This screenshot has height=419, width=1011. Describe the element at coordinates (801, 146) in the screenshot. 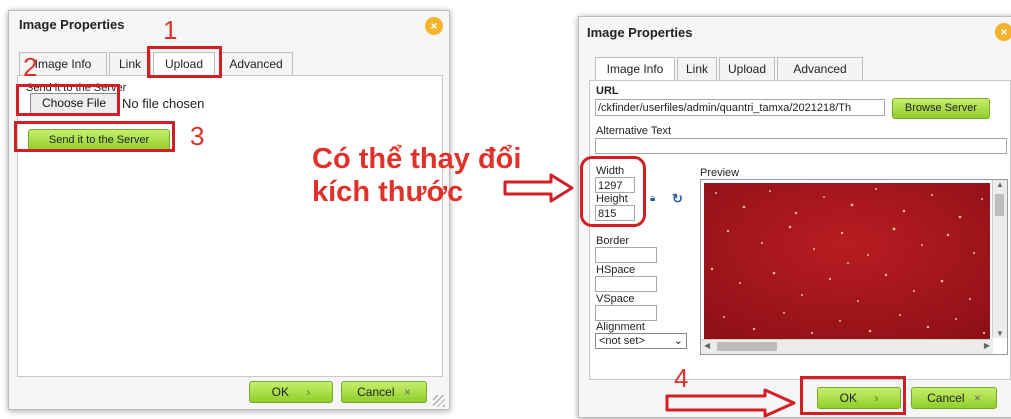

I see `alt-text-input` at that location.